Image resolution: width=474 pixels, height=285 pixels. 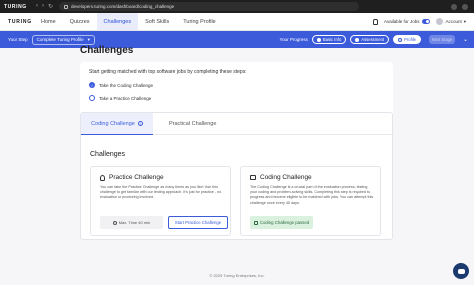 What do you see at coordinates (255, 222) in the screenshot?
I see `check-icon` at bounding box center [255, 222].